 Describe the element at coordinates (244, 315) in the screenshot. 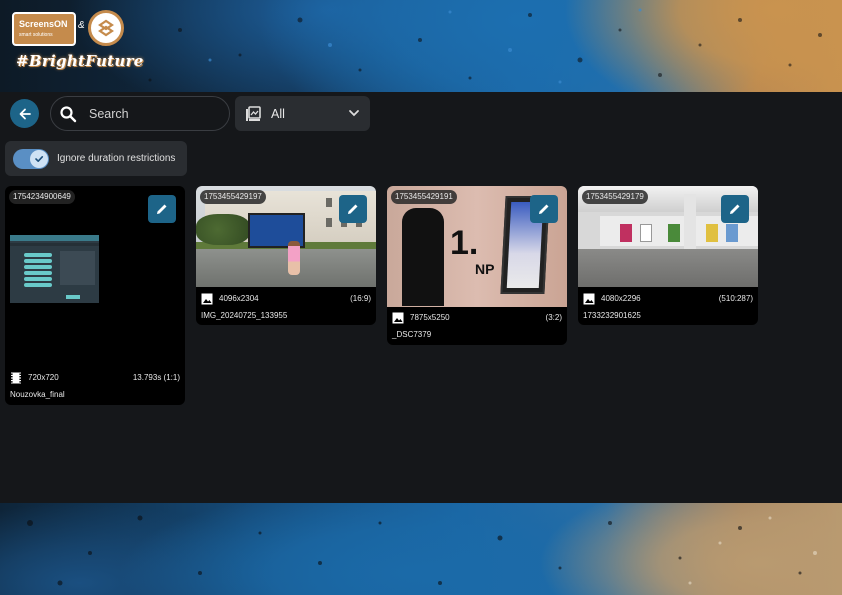

I see `media-filename: IMG_20240725_133955` at that location.